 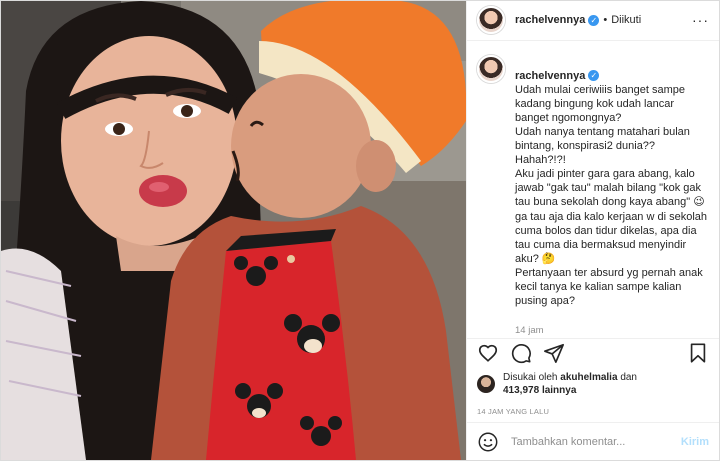 I want to click on caption-timestamp: 14 jam, so click(x=529, y=331).